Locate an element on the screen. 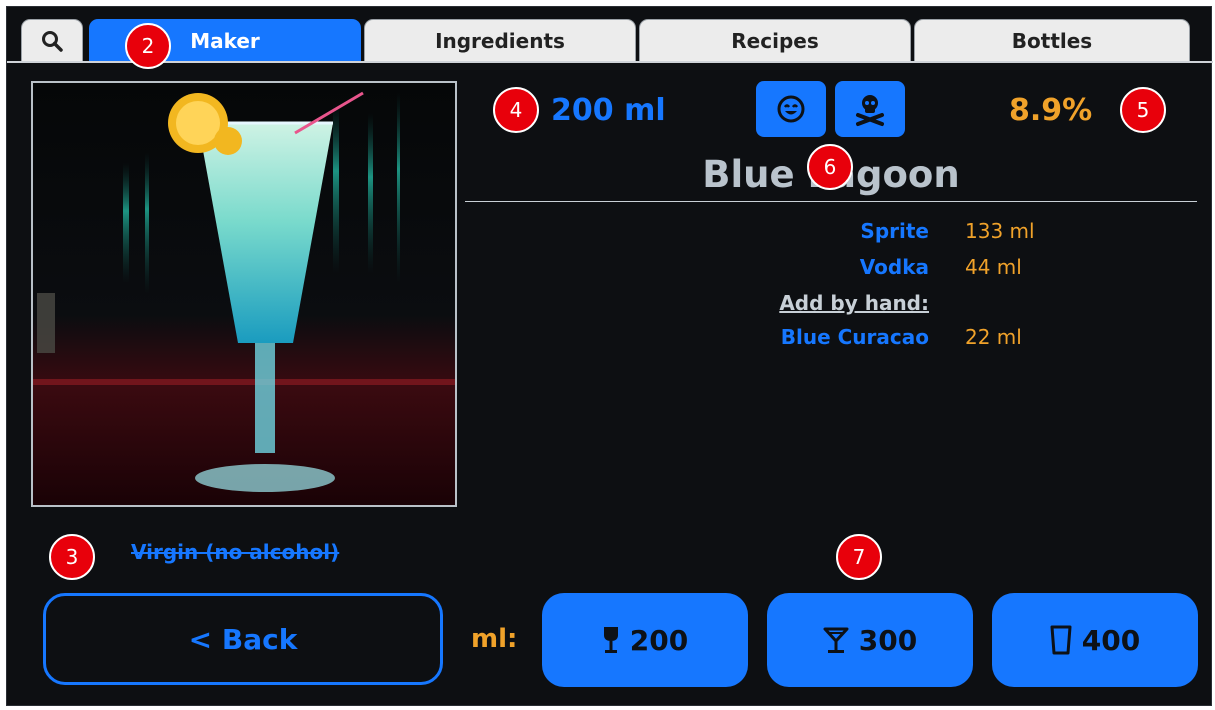  ingredient-amount-row: 133 ml is located at coordinates (1025, 232).